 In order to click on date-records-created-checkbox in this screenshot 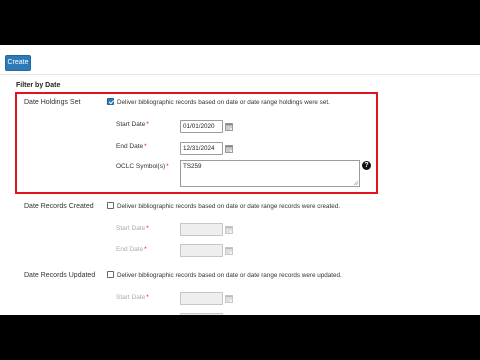, I will do `click(110, 205)`.